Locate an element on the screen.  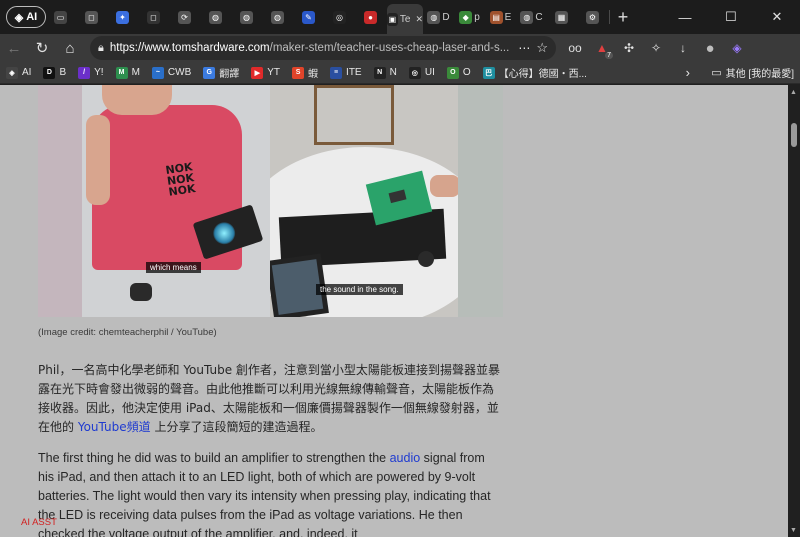
teacher-neck is located at coordinates (137, 100).